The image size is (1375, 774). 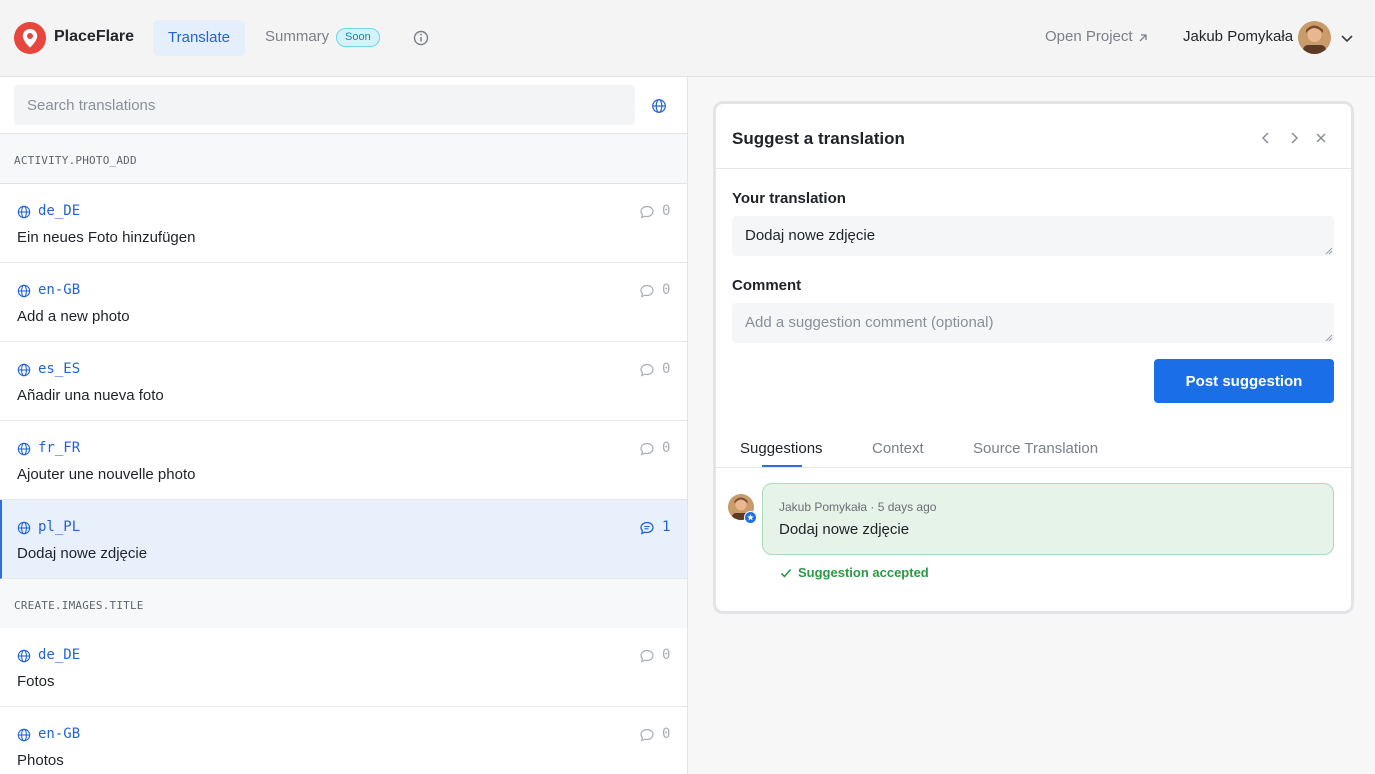 What do you see at coordinates (59, 448) in the screenshot?
I see `locale-code: fr_FR` at bounding box center [59, 448].